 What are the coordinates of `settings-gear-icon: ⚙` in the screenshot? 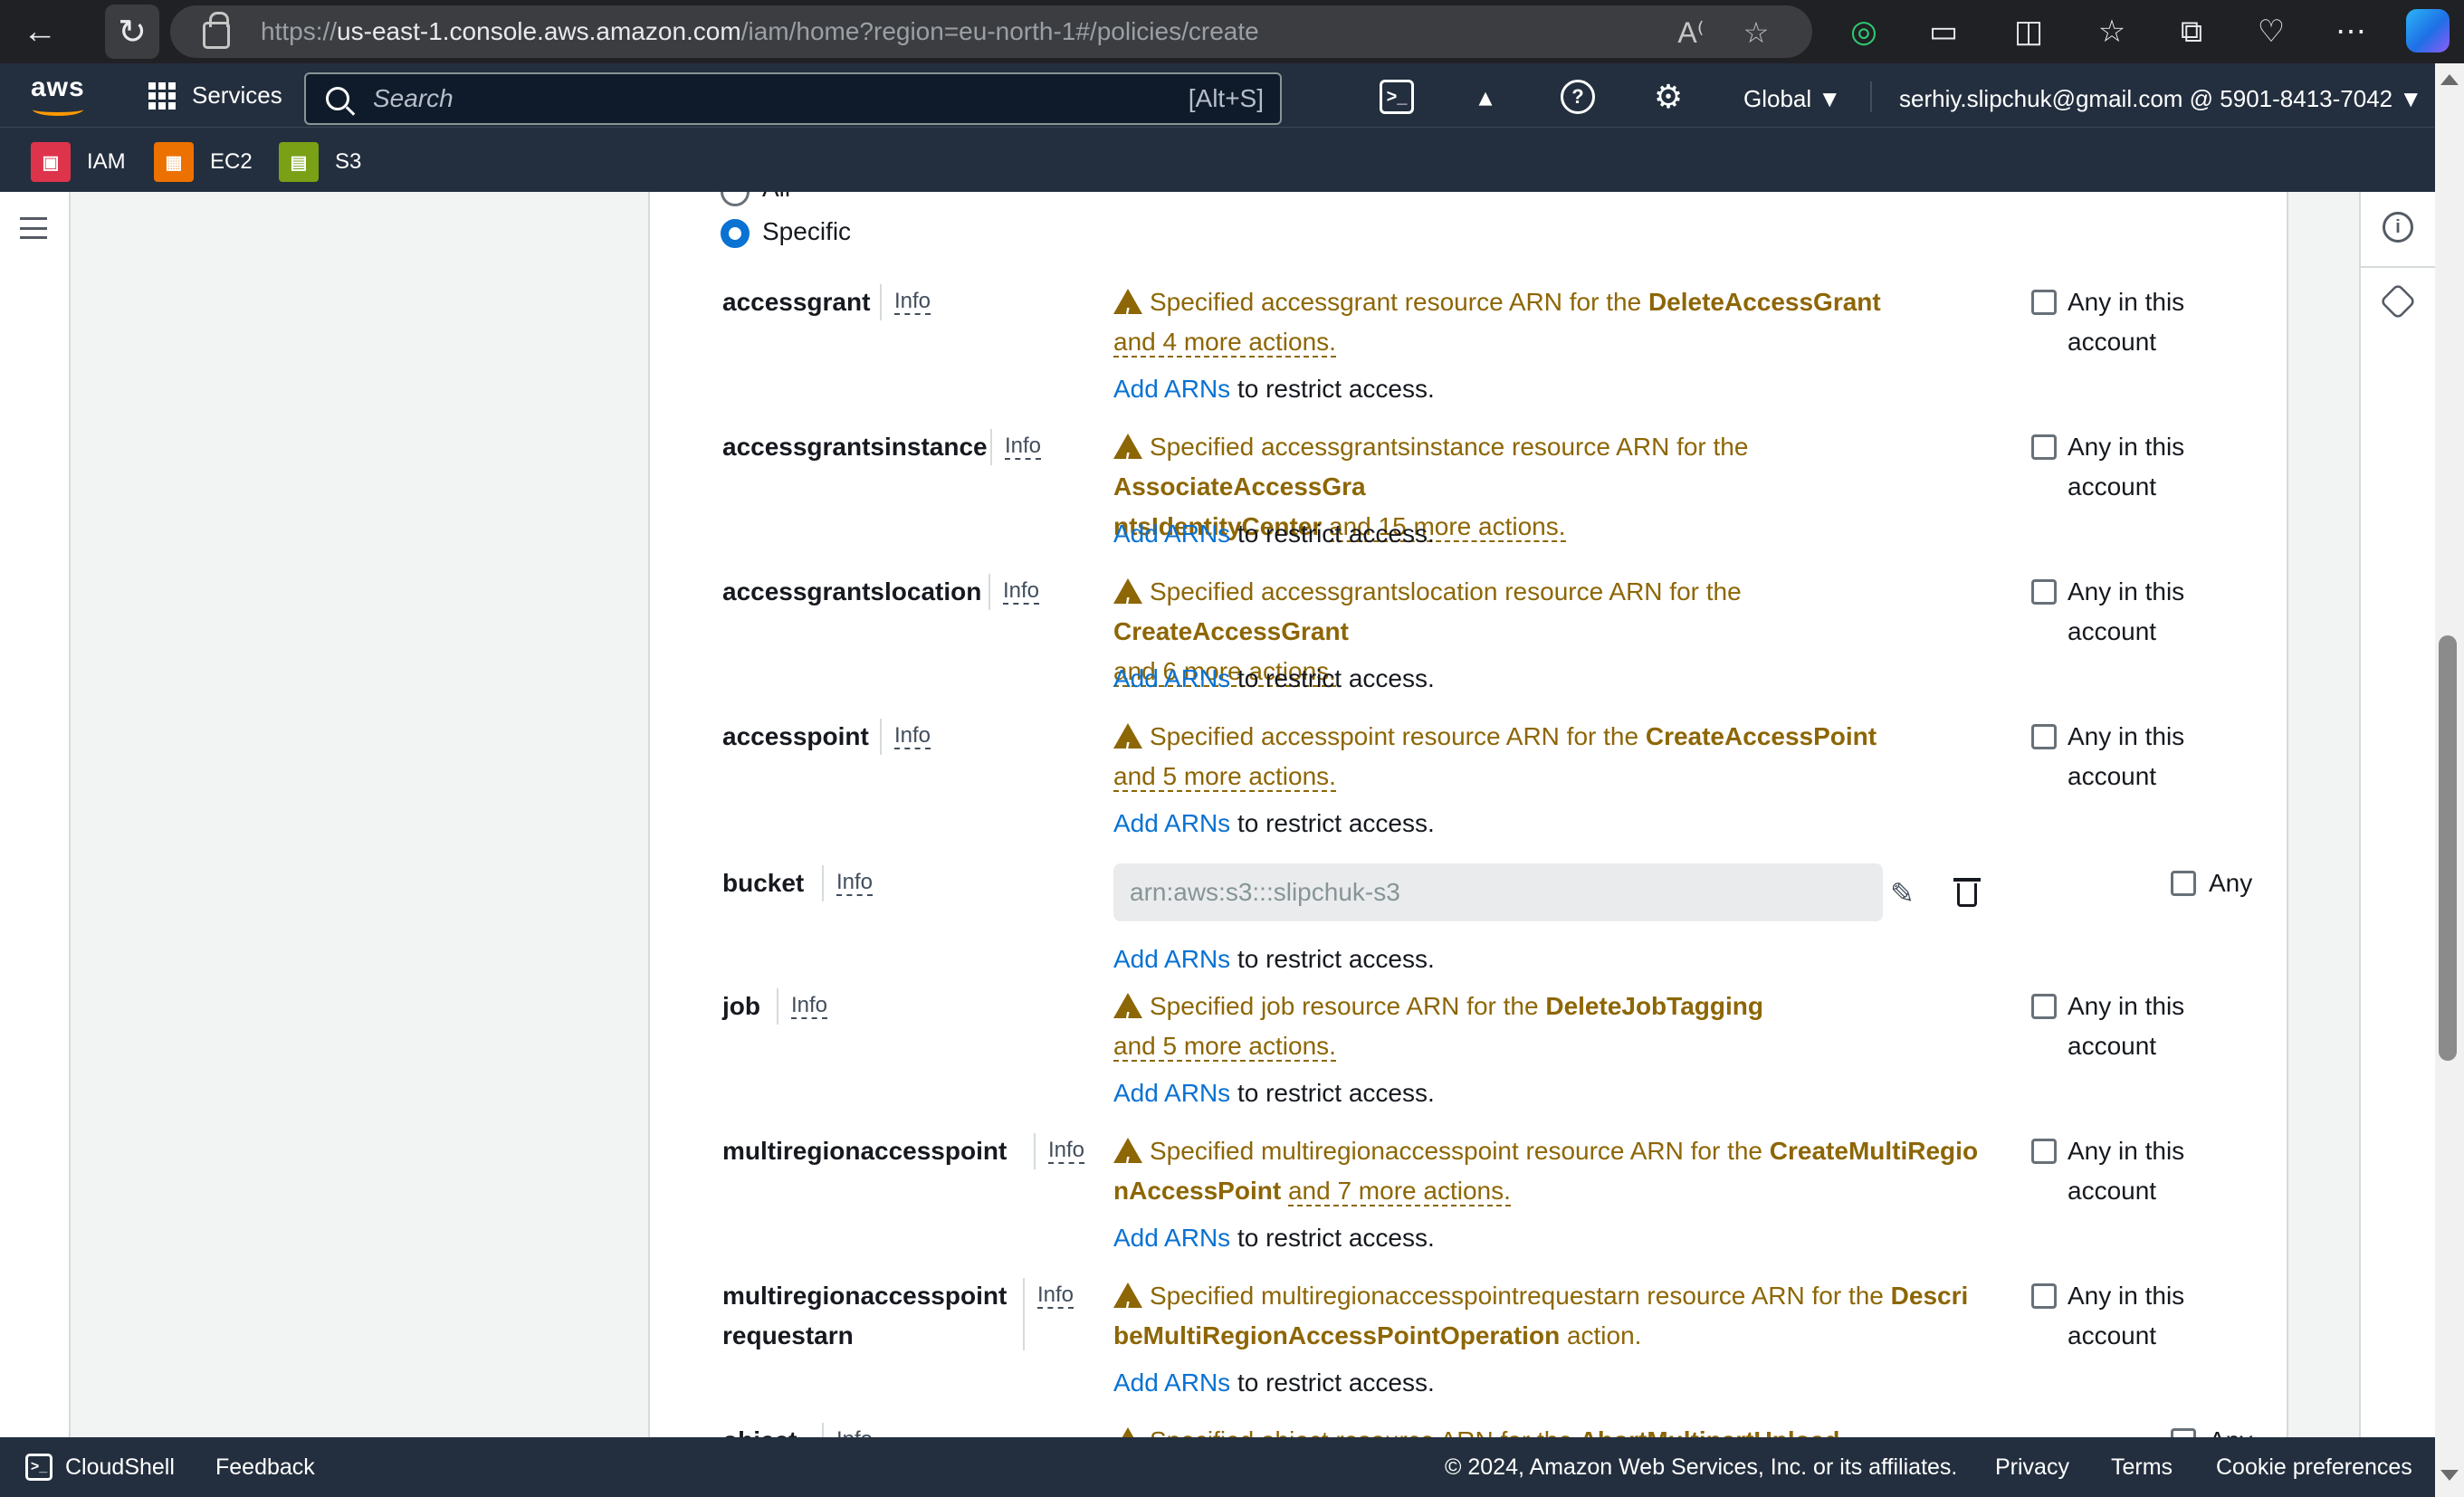 It's located at (1668, 96).